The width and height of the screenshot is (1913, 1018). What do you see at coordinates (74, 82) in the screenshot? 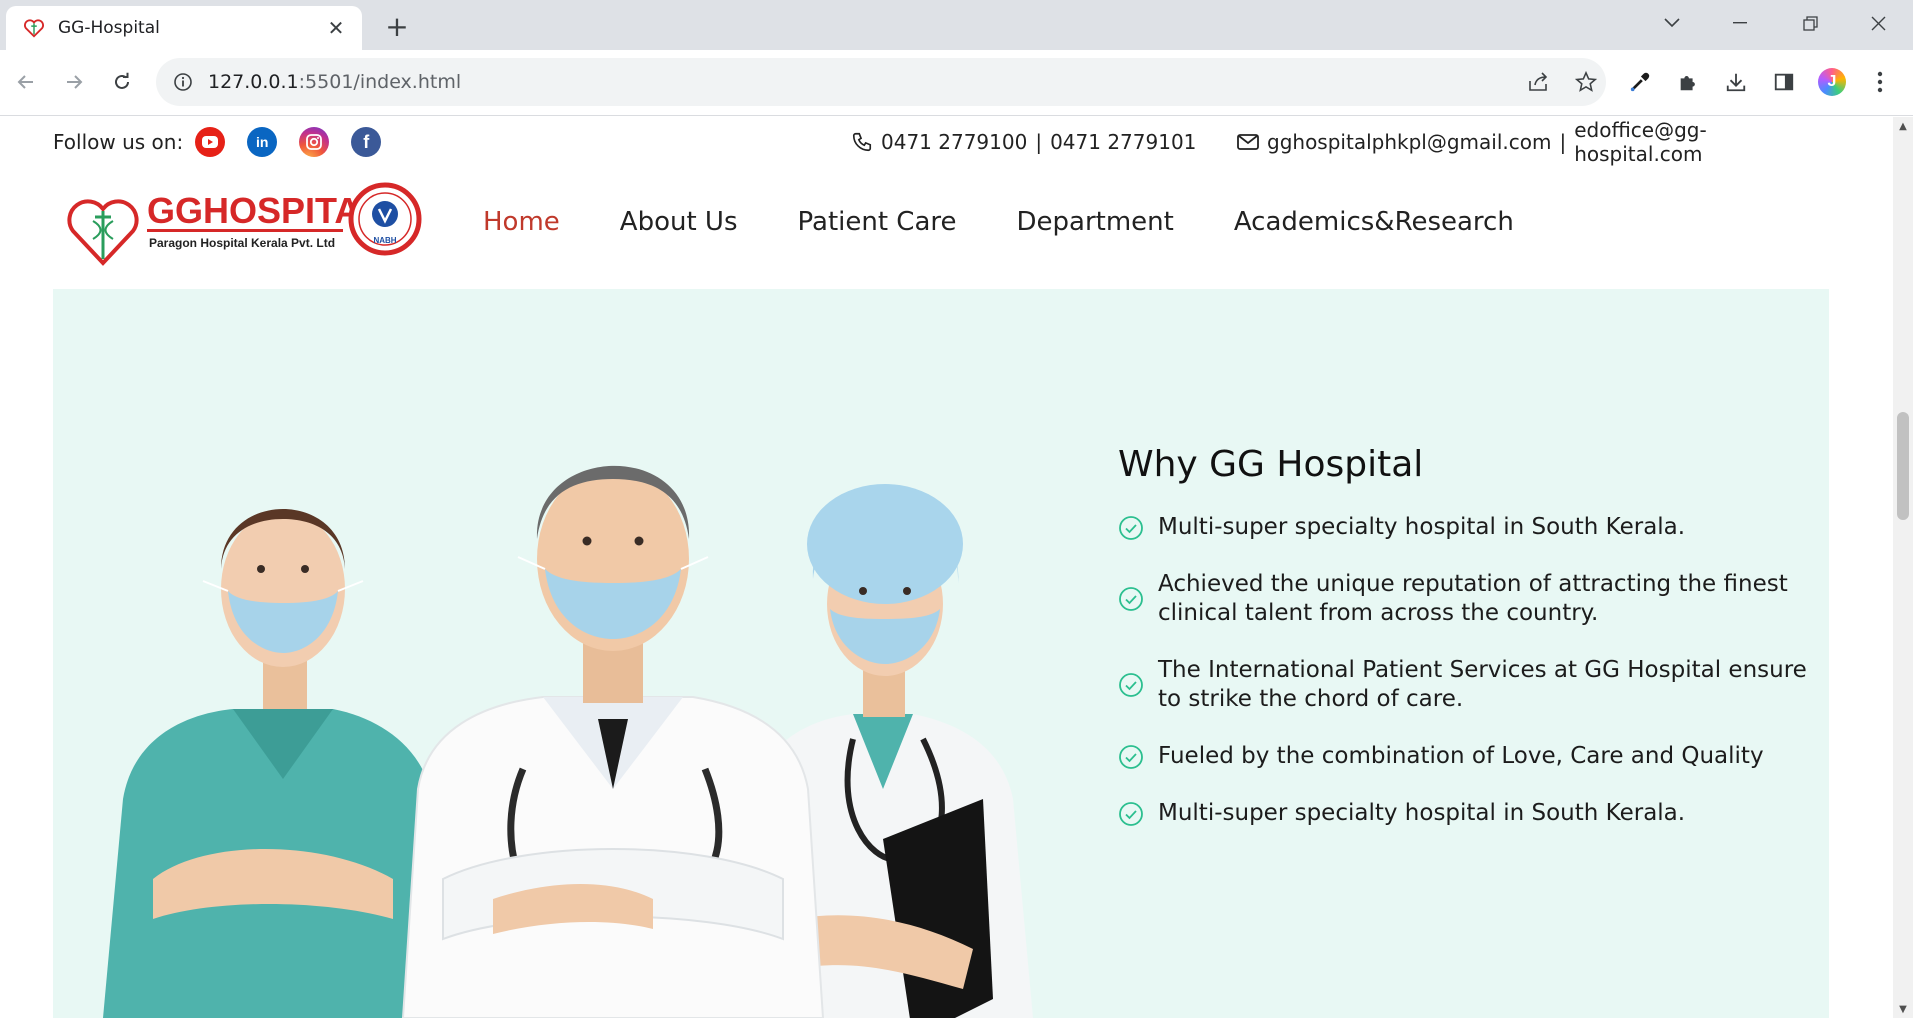
I see `forward-arrow-icon` at bounding box center [74, 82].